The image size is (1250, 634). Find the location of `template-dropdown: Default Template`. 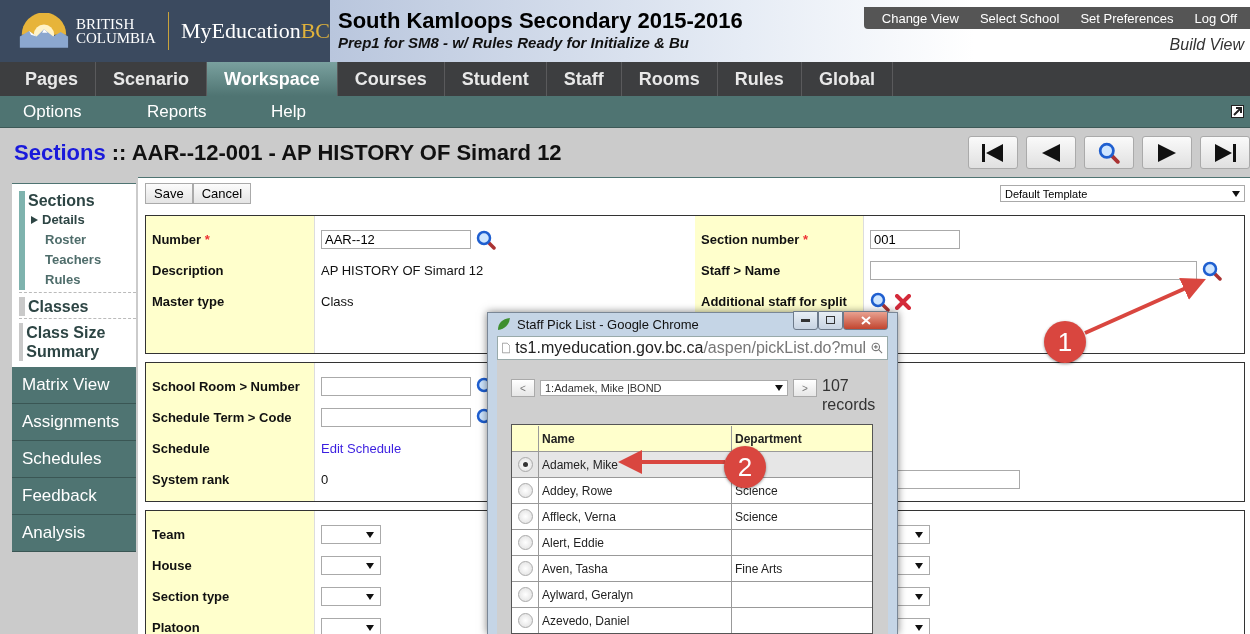

template-dropdown: Default Template is located at coordinates (1122, 193).